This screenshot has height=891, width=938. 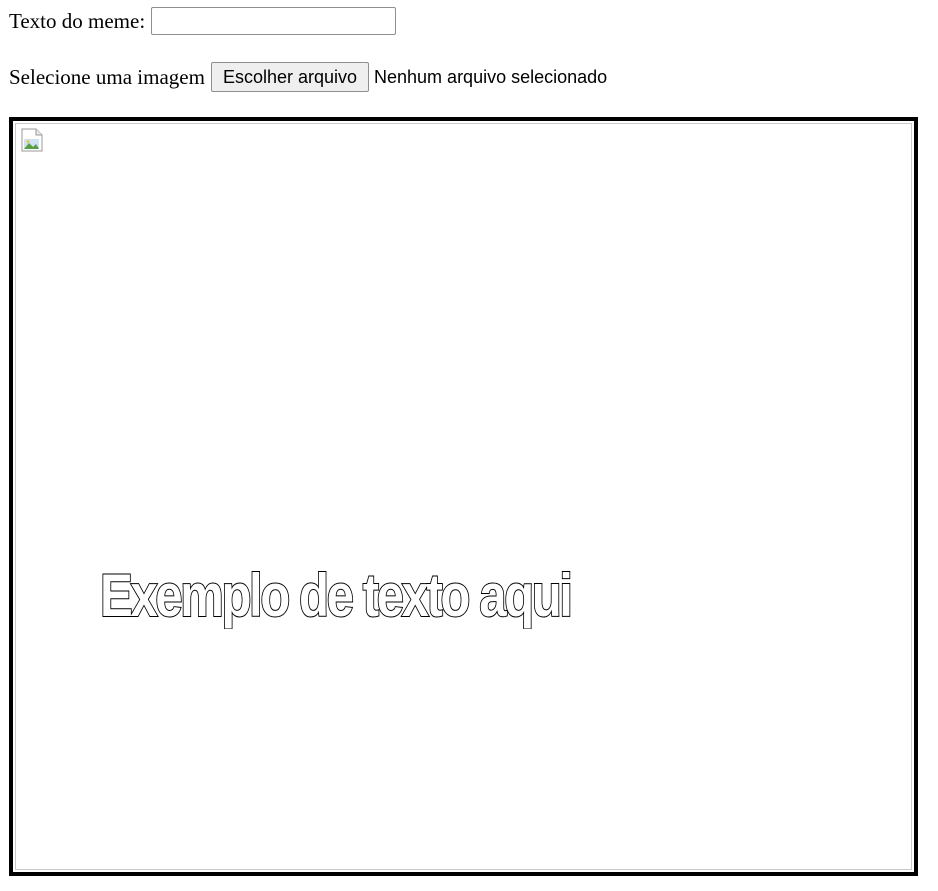 I want to click on meme-text-row: Texto do meme:, so click(x=203, y=21).